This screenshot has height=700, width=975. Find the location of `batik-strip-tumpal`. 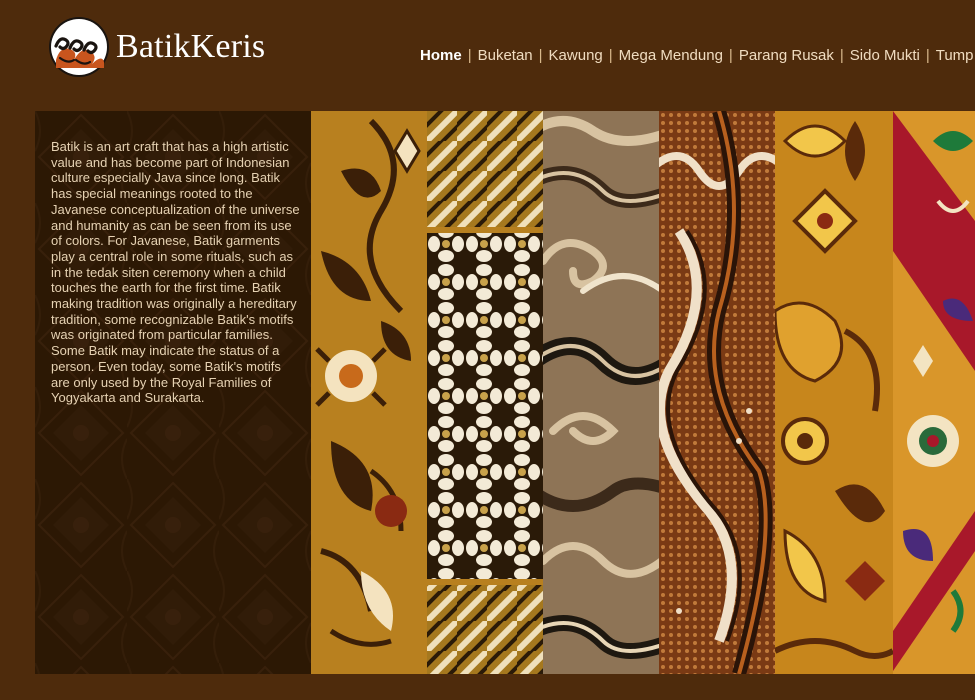

batik-strip-tumpal is located at coordinates (934, 392).